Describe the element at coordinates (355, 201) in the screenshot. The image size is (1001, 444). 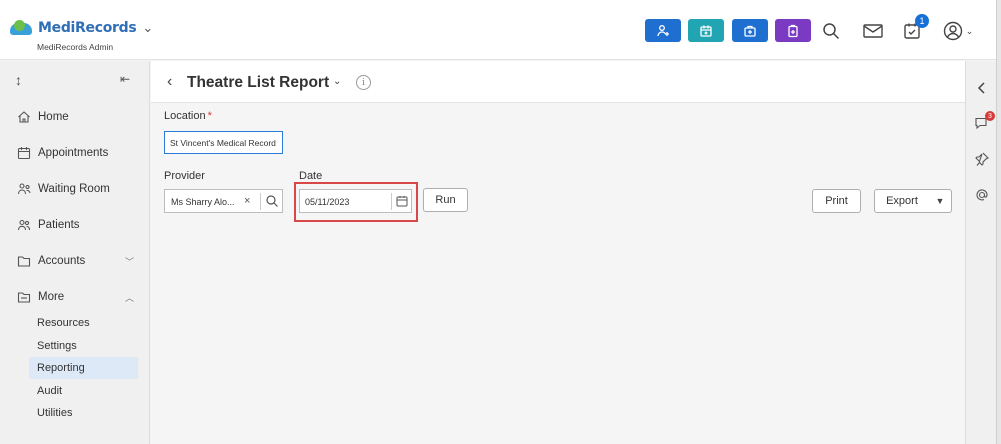
I see `date-field: 05/11/2023` at that location.